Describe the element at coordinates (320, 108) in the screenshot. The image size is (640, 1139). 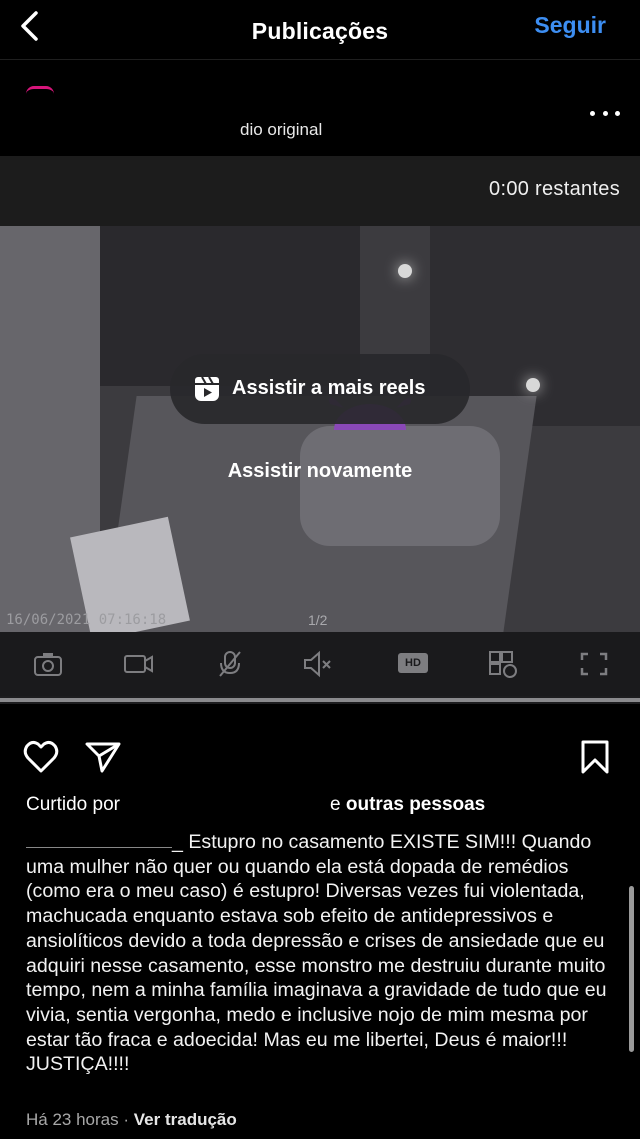
I see `post-header: dio original` at that location.